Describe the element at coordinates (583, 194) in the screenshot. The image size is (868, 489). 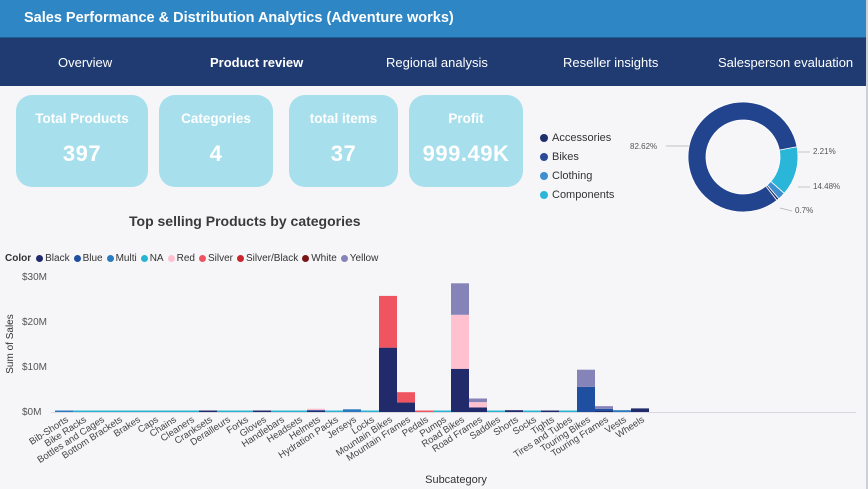
I see `legend-label: Components` at that location.